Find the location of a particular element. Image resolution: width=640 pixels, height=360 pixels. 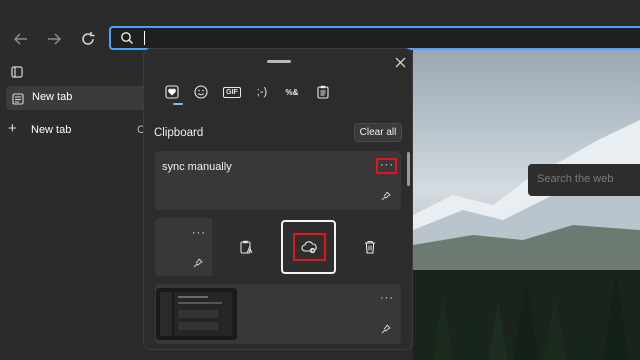

tab-new-tab-active: New tab is located at coordinates (77, 98).